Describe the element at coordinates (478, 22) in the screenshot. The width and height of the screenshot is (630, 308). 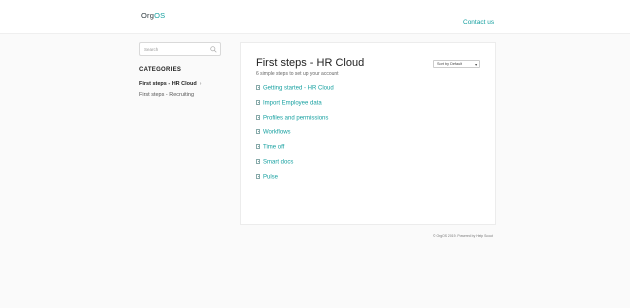
I see `contact-us-link: Contact us` at that location.